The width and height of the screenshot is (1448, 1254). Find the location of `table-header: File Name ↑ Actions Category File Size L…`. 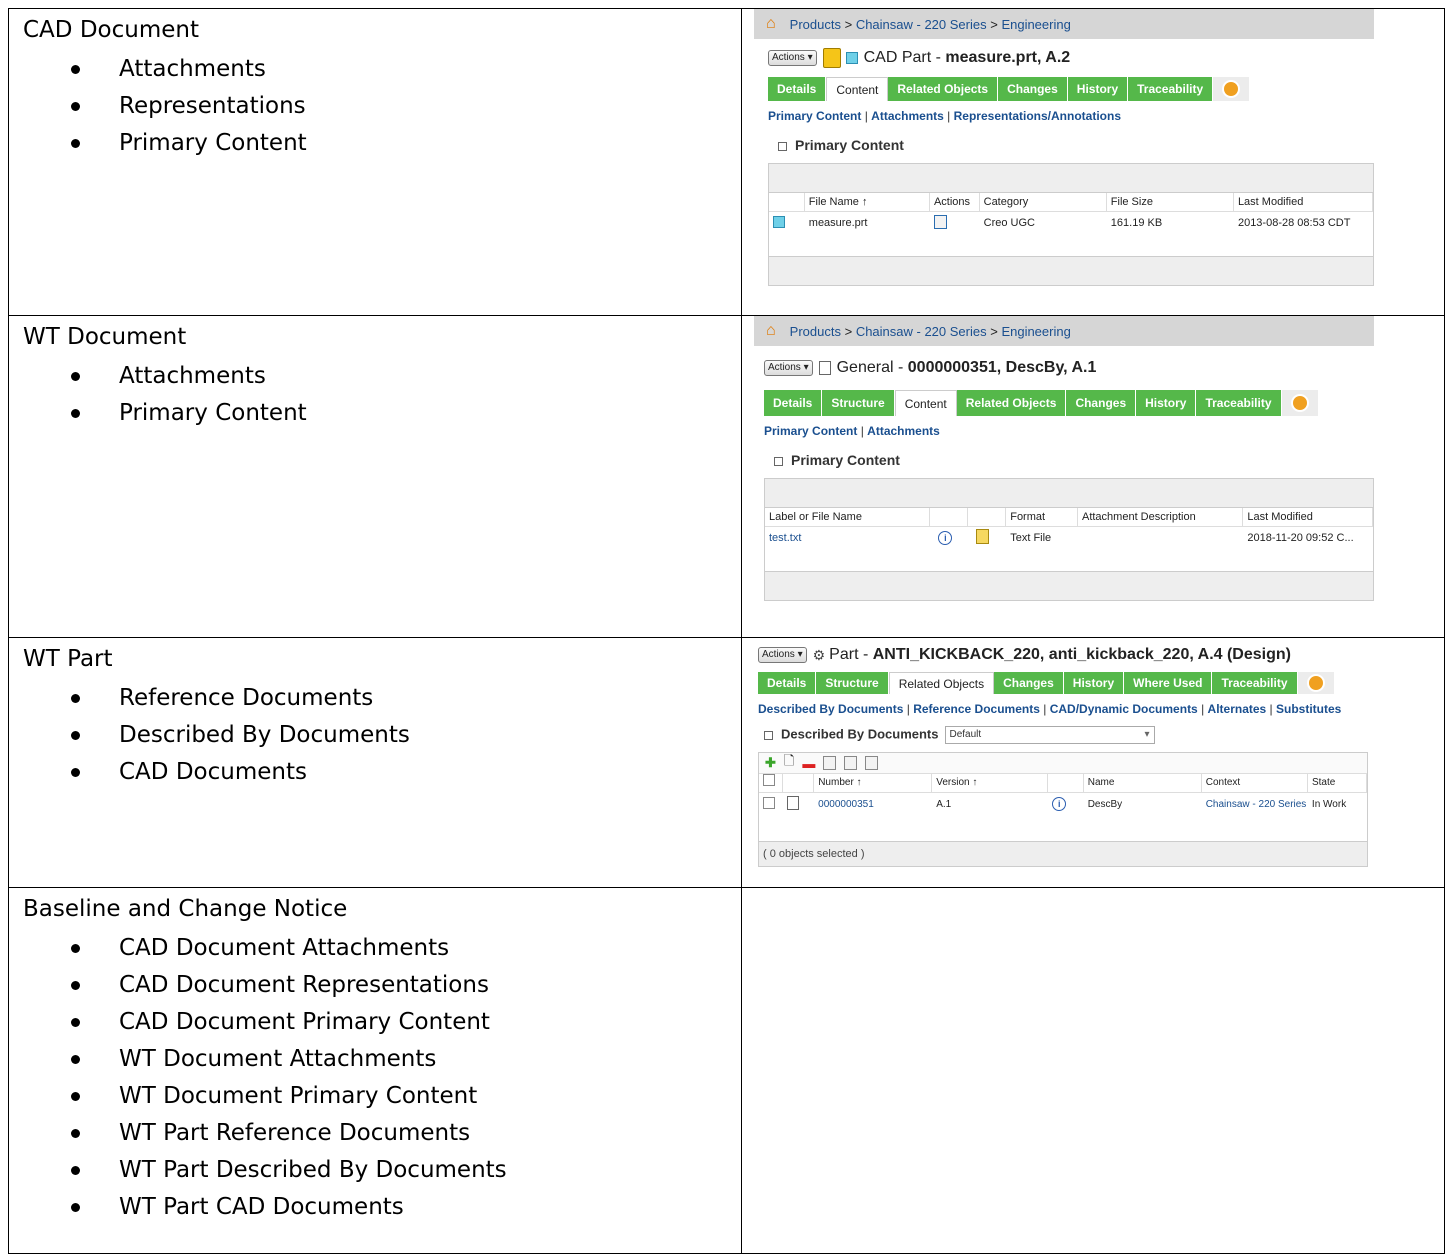

table-header: File Name ↑ Actions Category File Size L… is located at coordinates (1071, 202).